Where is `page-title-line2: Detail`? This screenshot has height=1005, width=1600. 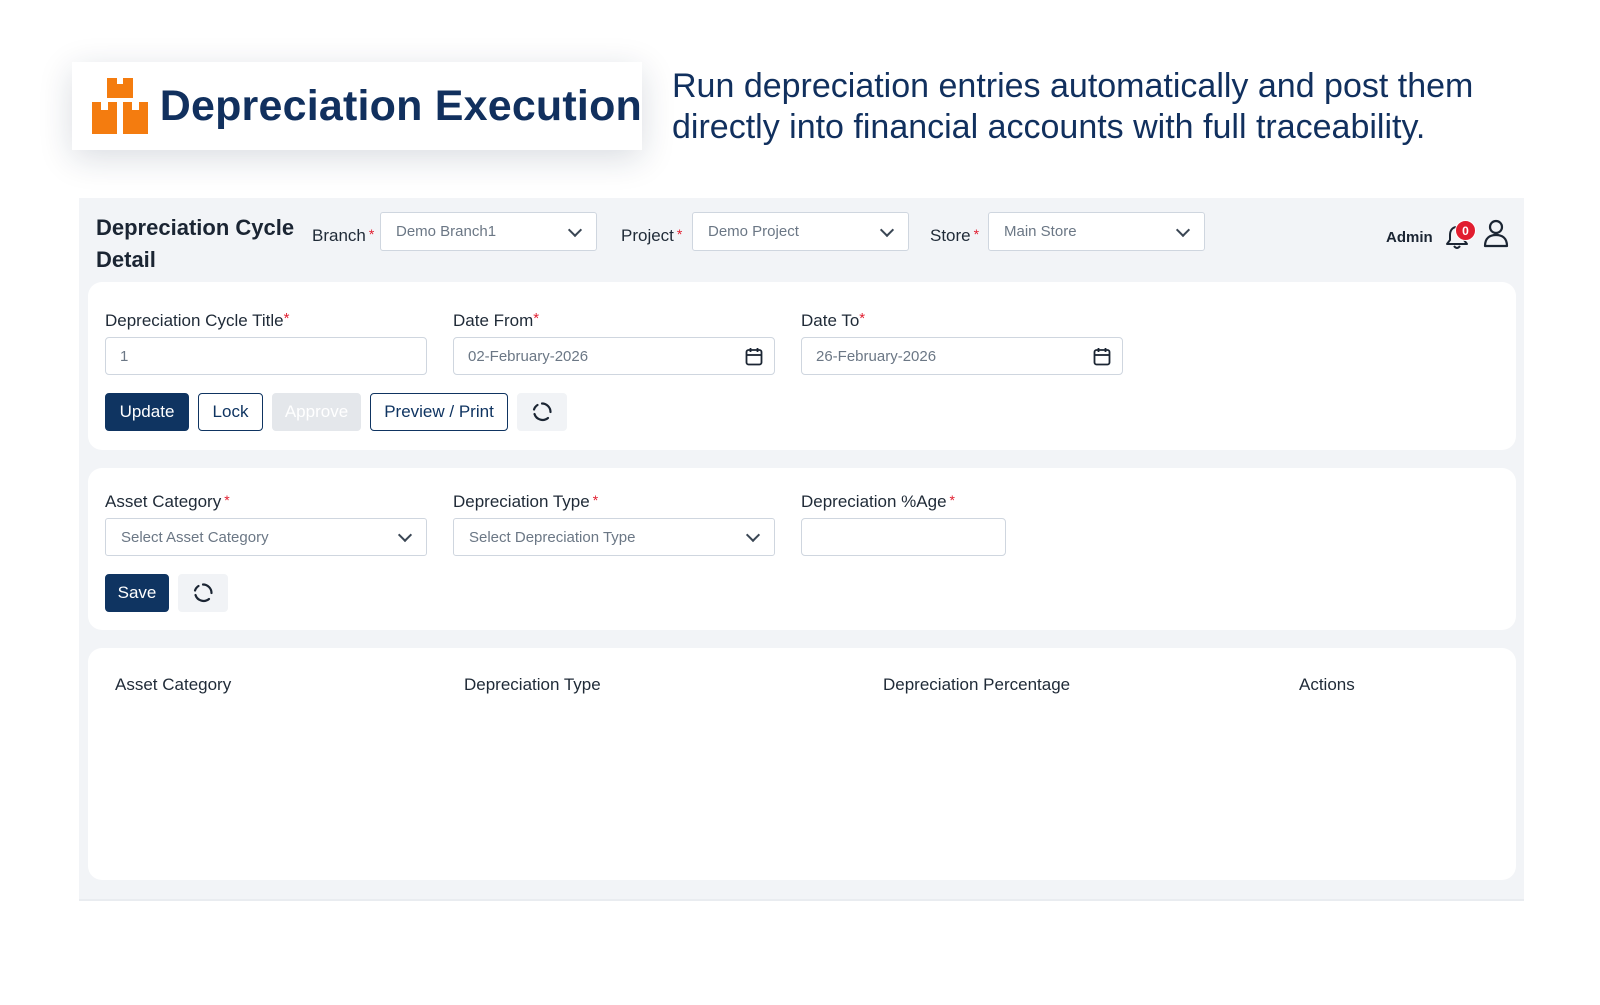 page-title-line2: Detail is located at coordinates (126, 259).